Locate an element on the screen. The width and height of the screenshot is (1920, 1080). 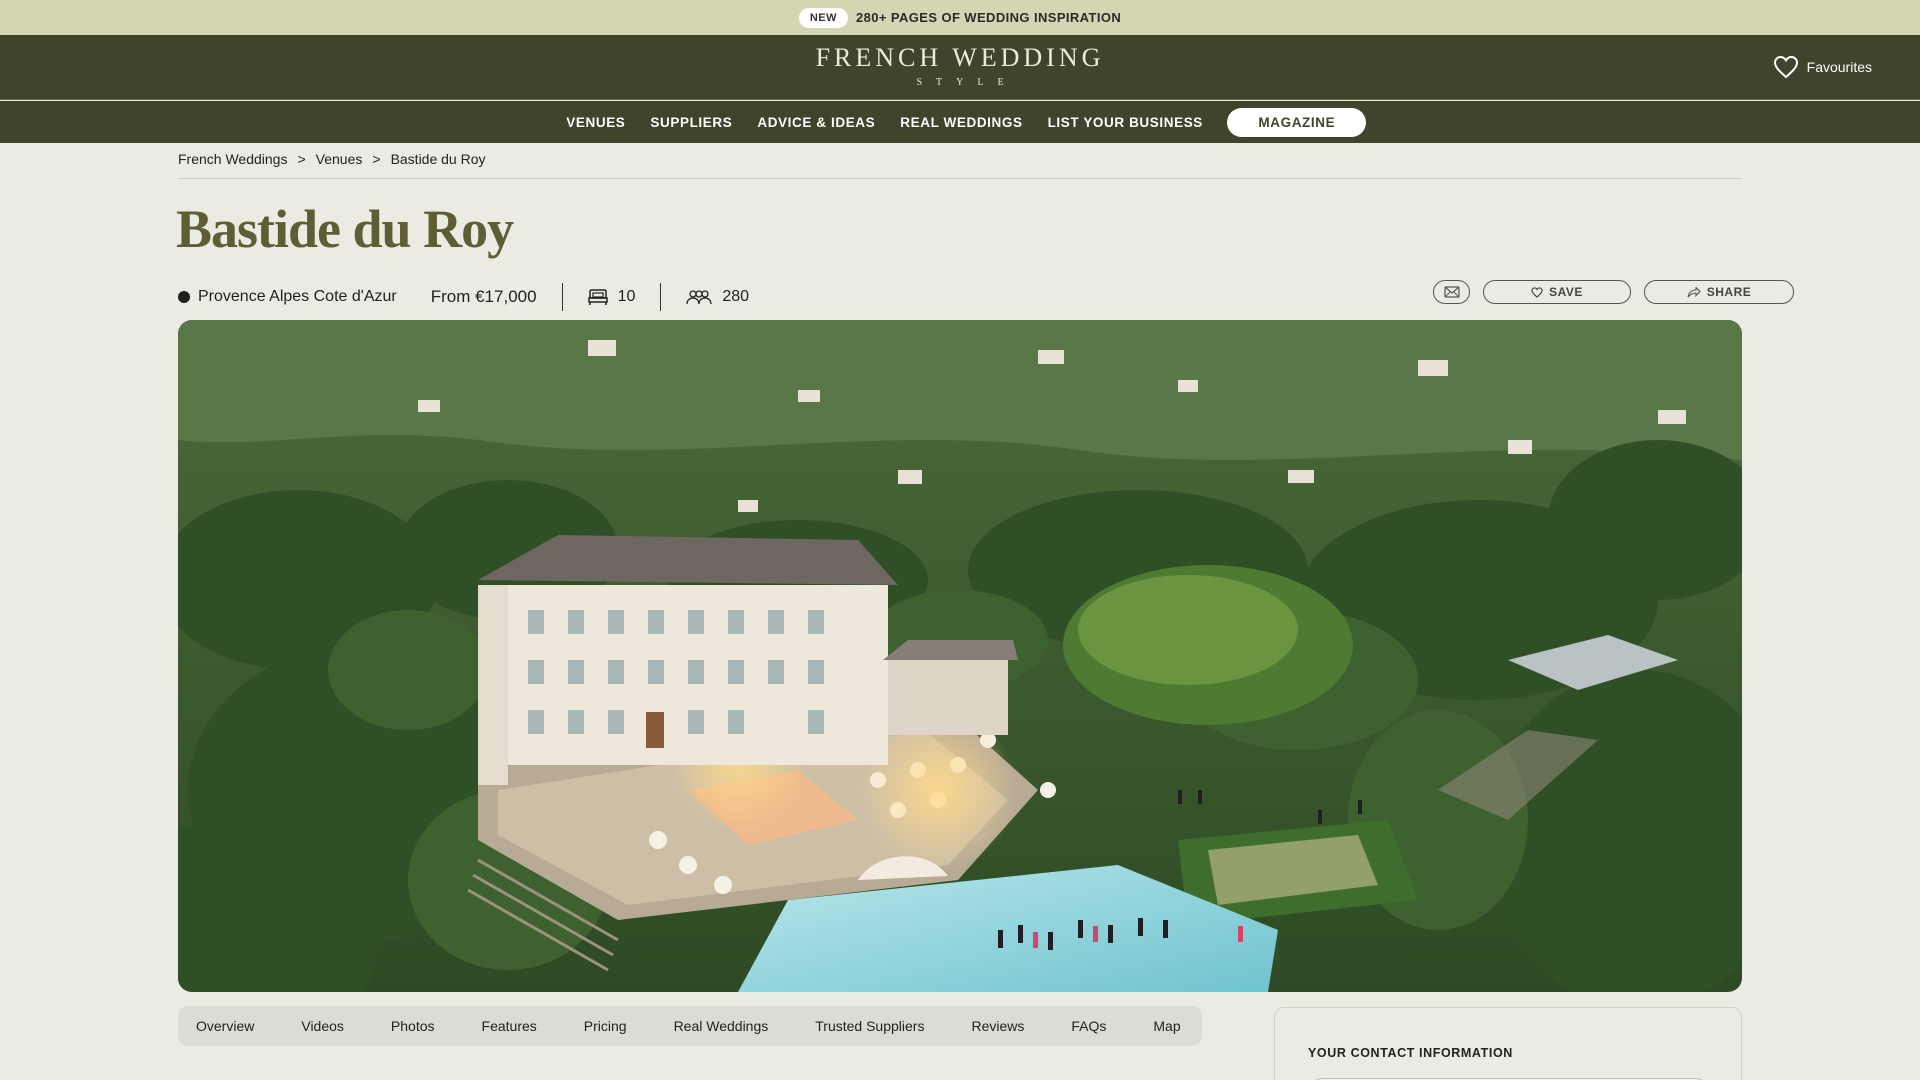
breadcrumb-item-current: Bastide du Roy is located at coordinates (438, 159).